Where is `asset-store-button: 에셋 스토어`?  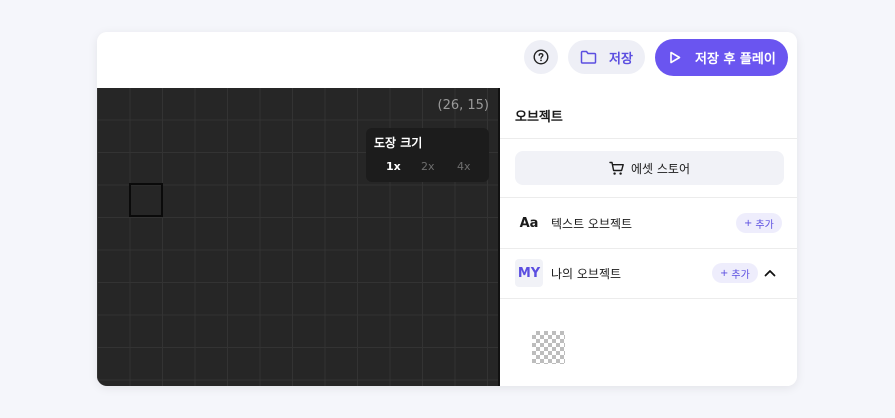
asset-store-button: 에셋 스토어 is located at coordinates (649, 168).